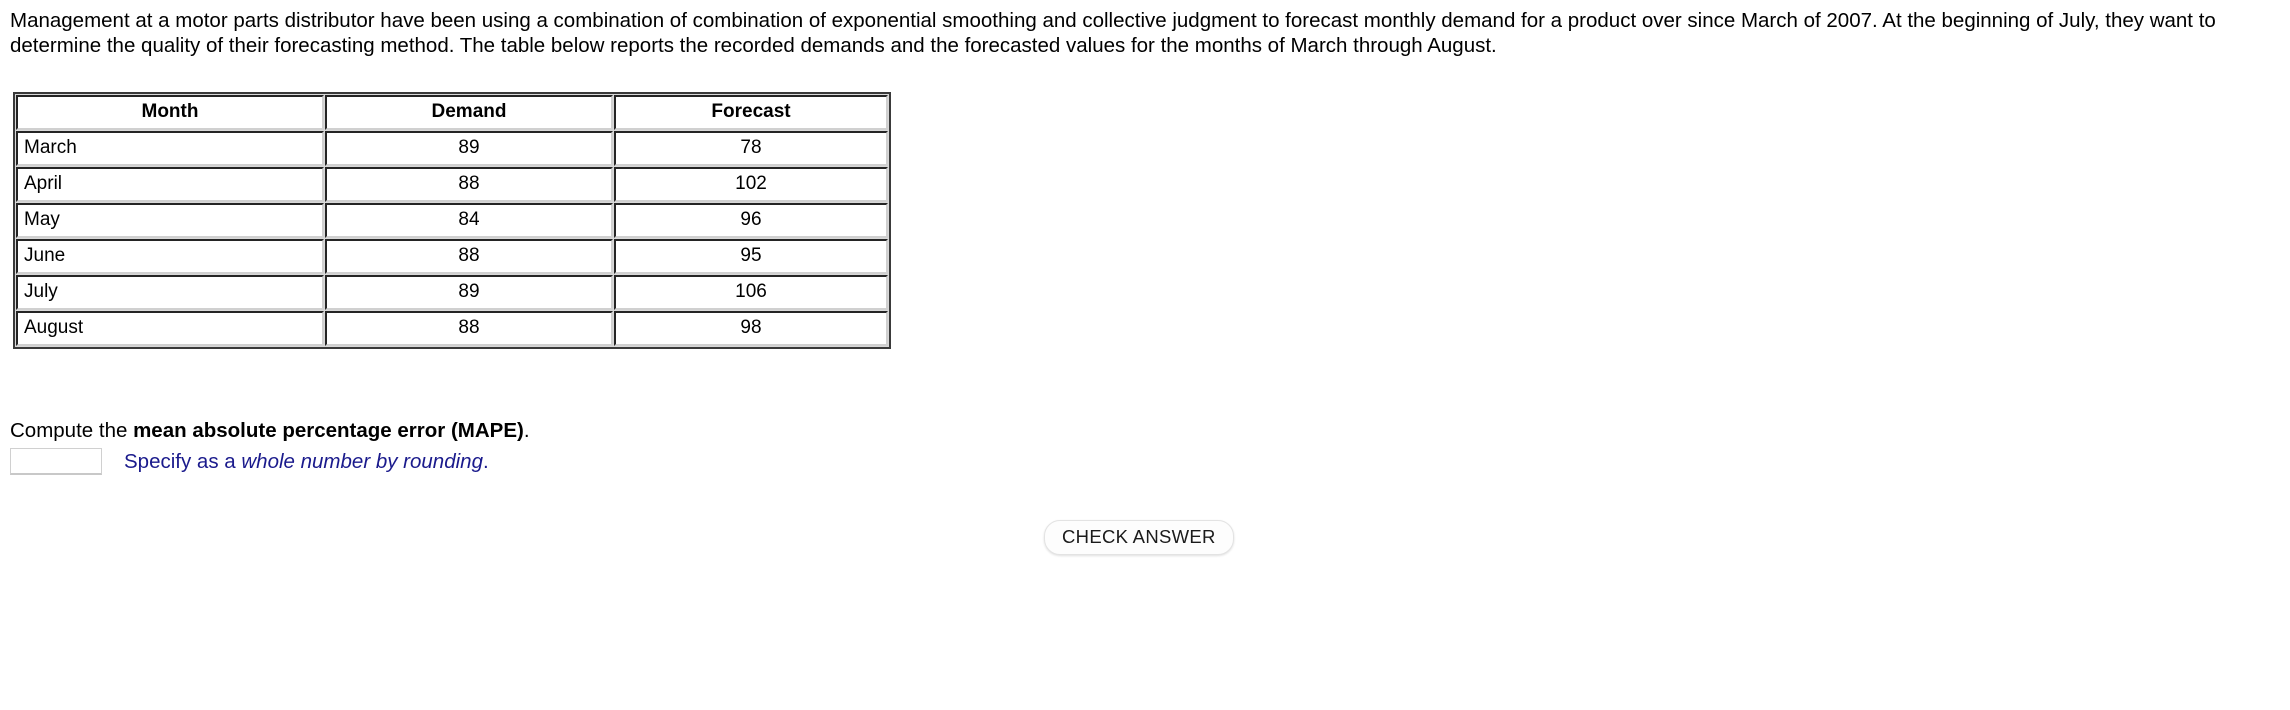 The height and width of the screenshot is (710, 2290). What do you see at coordinates (751, 112) in the screenshot?
I see `column-header-forecast: Forecast` at bounding box center [751, 112].